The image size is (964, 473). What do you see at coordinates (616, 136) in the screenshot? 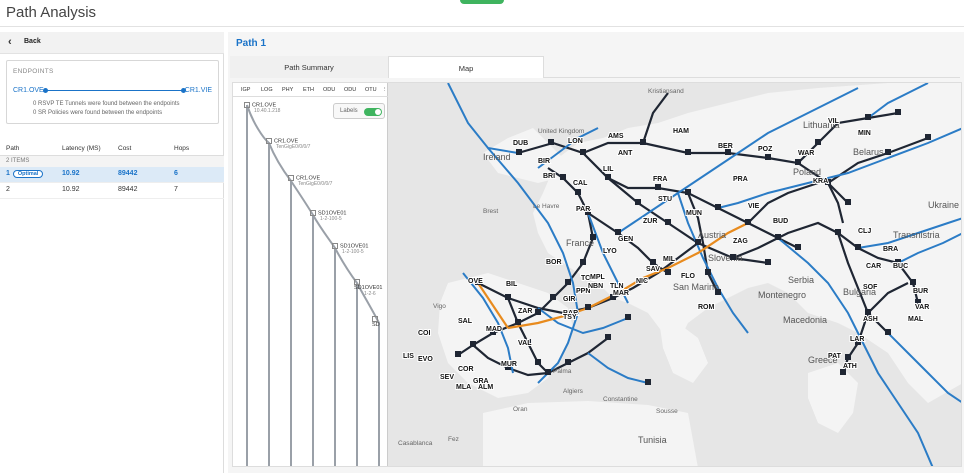
I see `node-label: AMS` at bounding box center [616, 136].